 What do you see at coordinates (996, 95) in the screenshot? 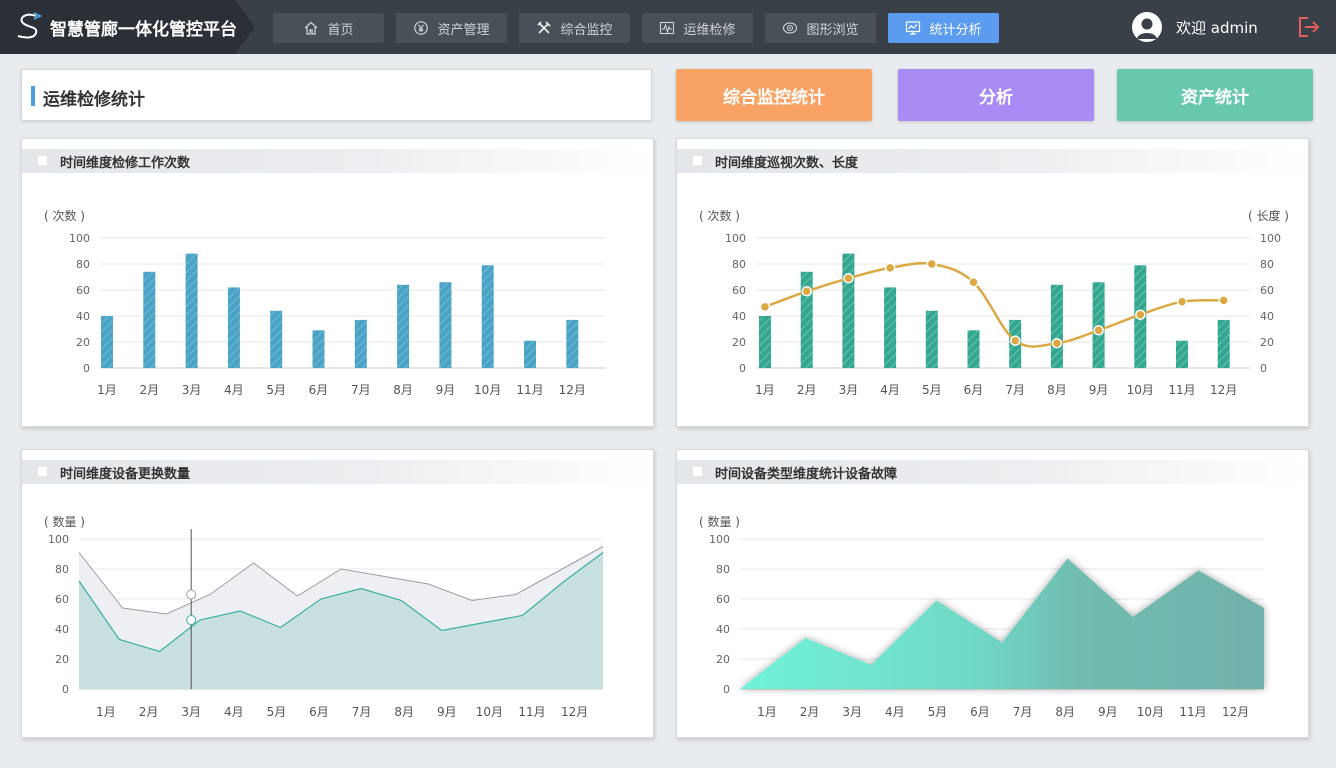
I see `analysis-button: 分析` at bounding box center [996, 95].